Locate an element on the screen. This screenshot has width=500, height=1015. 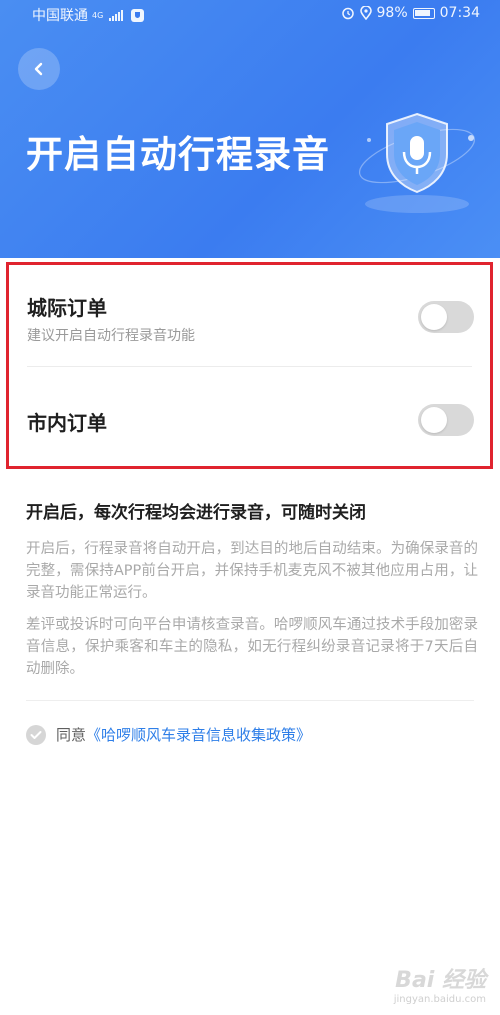
app-status-icon is located at coordinates (138, 15).